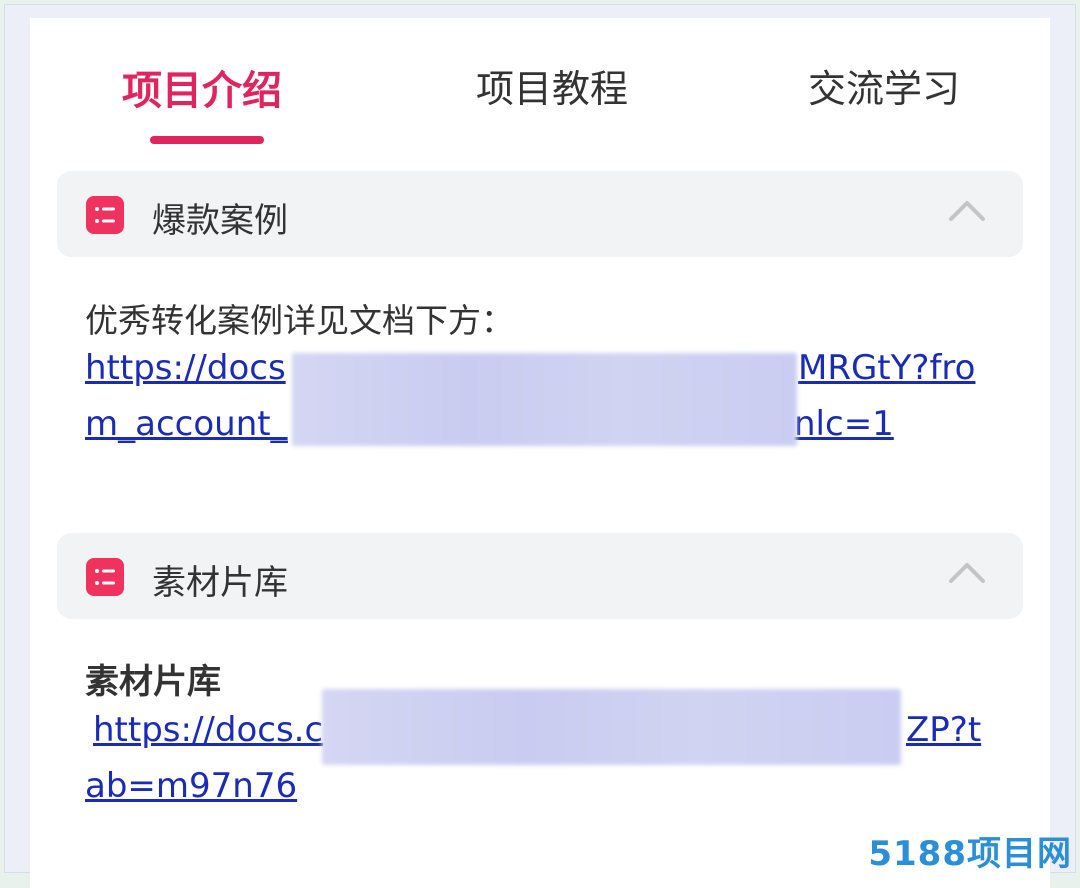  What do you see at coordinates (220, 221) in the screenshot?
I see `section-title: 爆款案例` at bounding box center [220, 221].